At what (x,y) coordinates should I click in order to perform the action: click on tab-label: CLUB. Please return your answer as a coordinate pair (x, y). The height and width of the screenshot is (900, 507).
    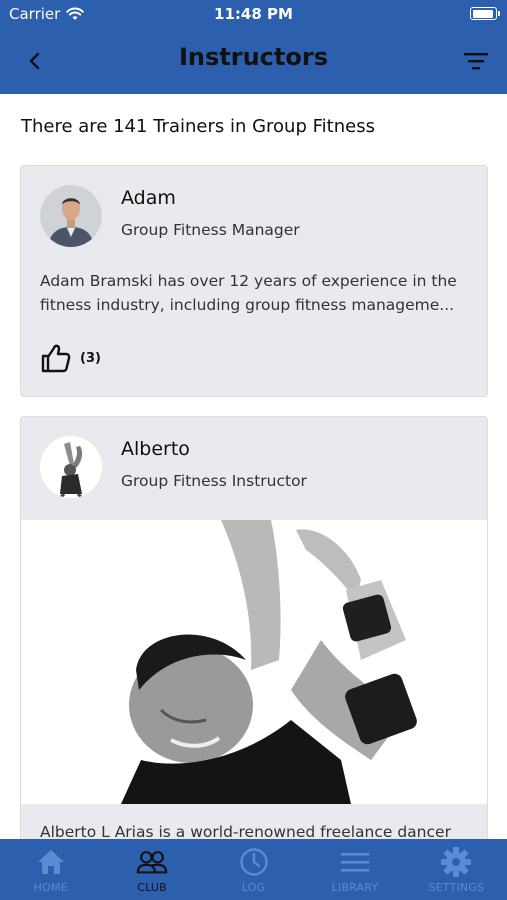
    Looking at the image, I should click on (152, 887).